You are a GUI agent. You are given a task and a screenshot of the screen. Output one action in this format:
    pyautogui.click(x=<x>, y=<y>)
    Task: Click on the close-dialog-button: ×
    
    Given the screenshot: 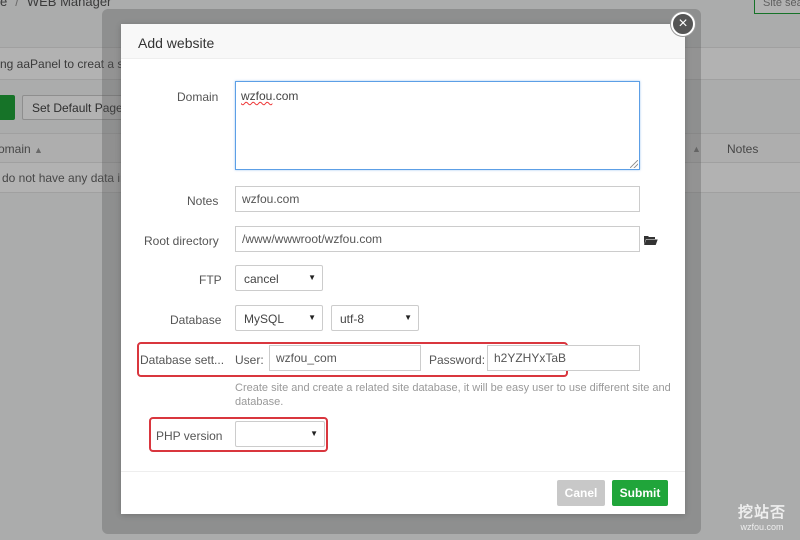 What is the action you would take?
    pyautogui.click(x=683, y=24)
    